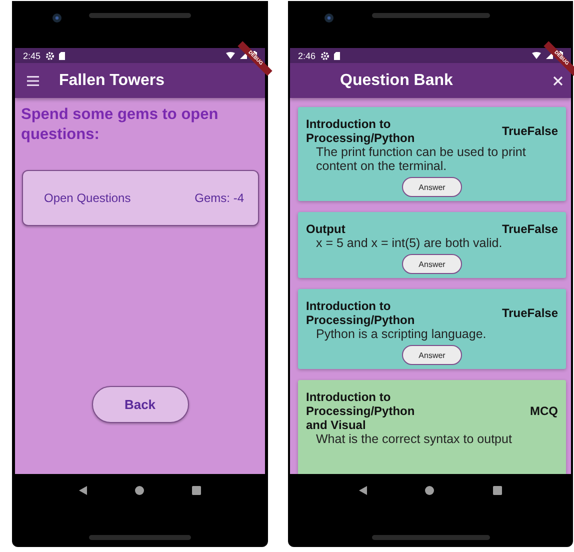 Image resolution: width=574 pixels, height=552 pixels. Describe the element at coordinates (326, 229) in the screenshot. I see `topic-text: Output` at that location.